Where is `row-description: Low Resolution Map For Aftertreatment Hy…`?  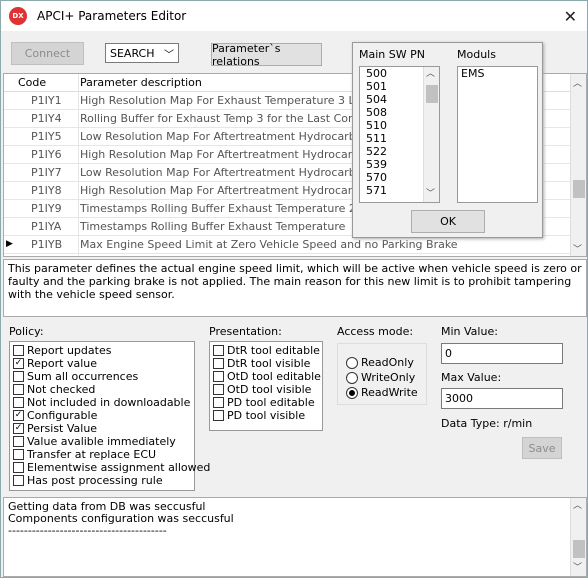
row-description: Low Resolution Map For Aftertreatment Hy… is located at coordinates (233, 136).